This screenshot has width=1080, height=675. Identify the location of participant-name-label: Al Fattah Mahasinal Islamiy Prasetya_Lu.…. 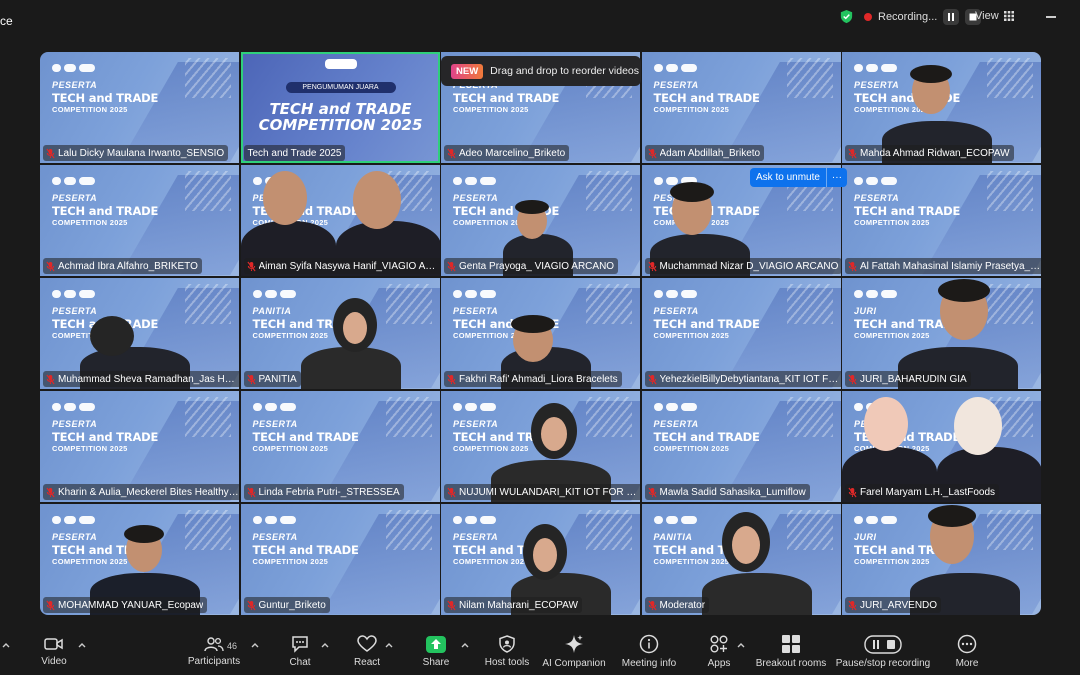
(943, 266).